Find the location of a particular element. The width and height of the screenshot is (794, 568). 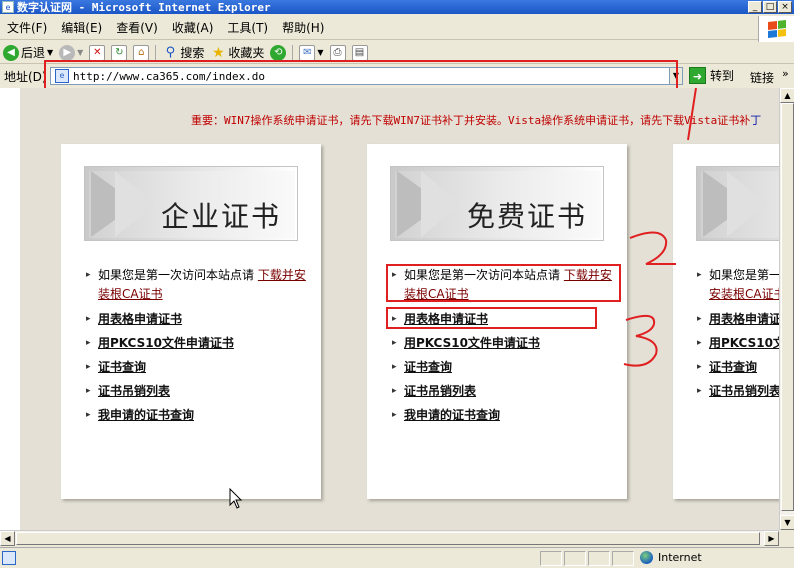

card-banner is located at coordinates (737, 203).